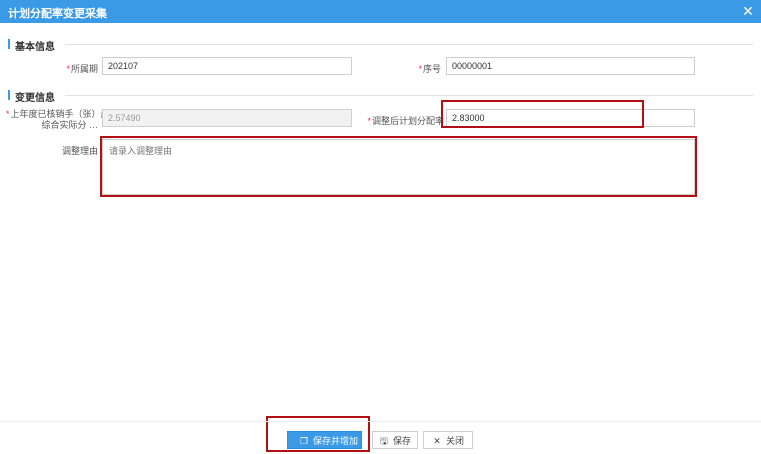  What do you see at coordinates (304, 441) in the screenshot?
I see `copy-icon: ❐` at bounding box center [304, 441].